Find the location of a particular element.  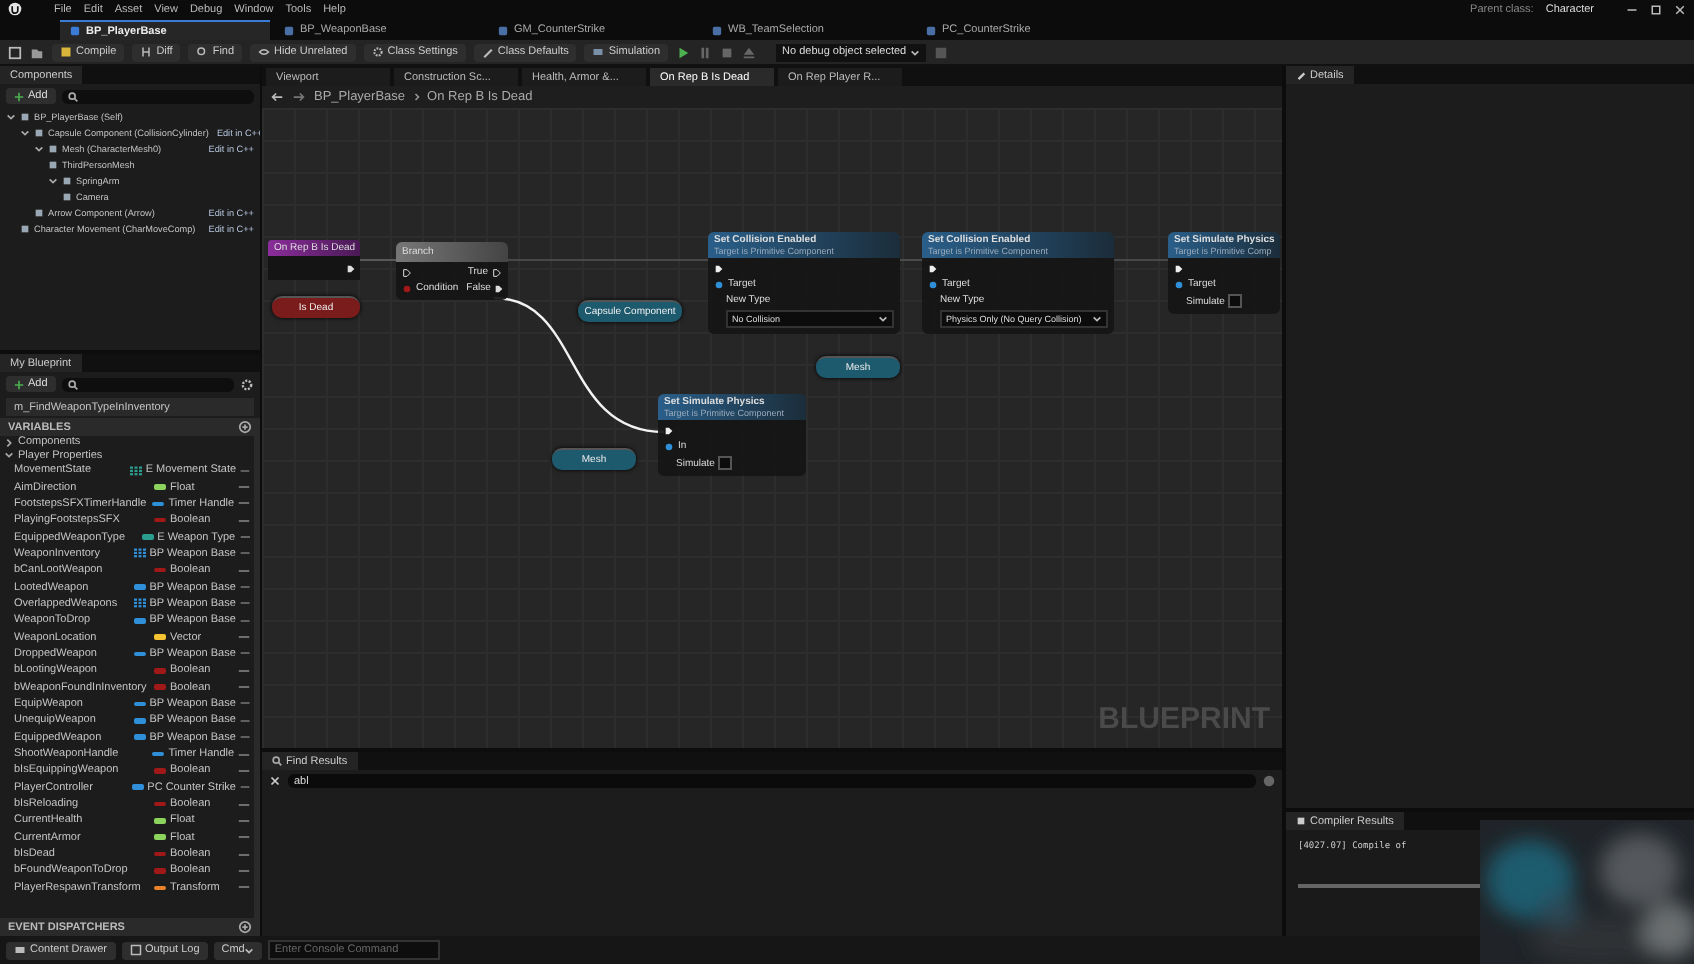

settings-icon is located at coordinates (247, 384).